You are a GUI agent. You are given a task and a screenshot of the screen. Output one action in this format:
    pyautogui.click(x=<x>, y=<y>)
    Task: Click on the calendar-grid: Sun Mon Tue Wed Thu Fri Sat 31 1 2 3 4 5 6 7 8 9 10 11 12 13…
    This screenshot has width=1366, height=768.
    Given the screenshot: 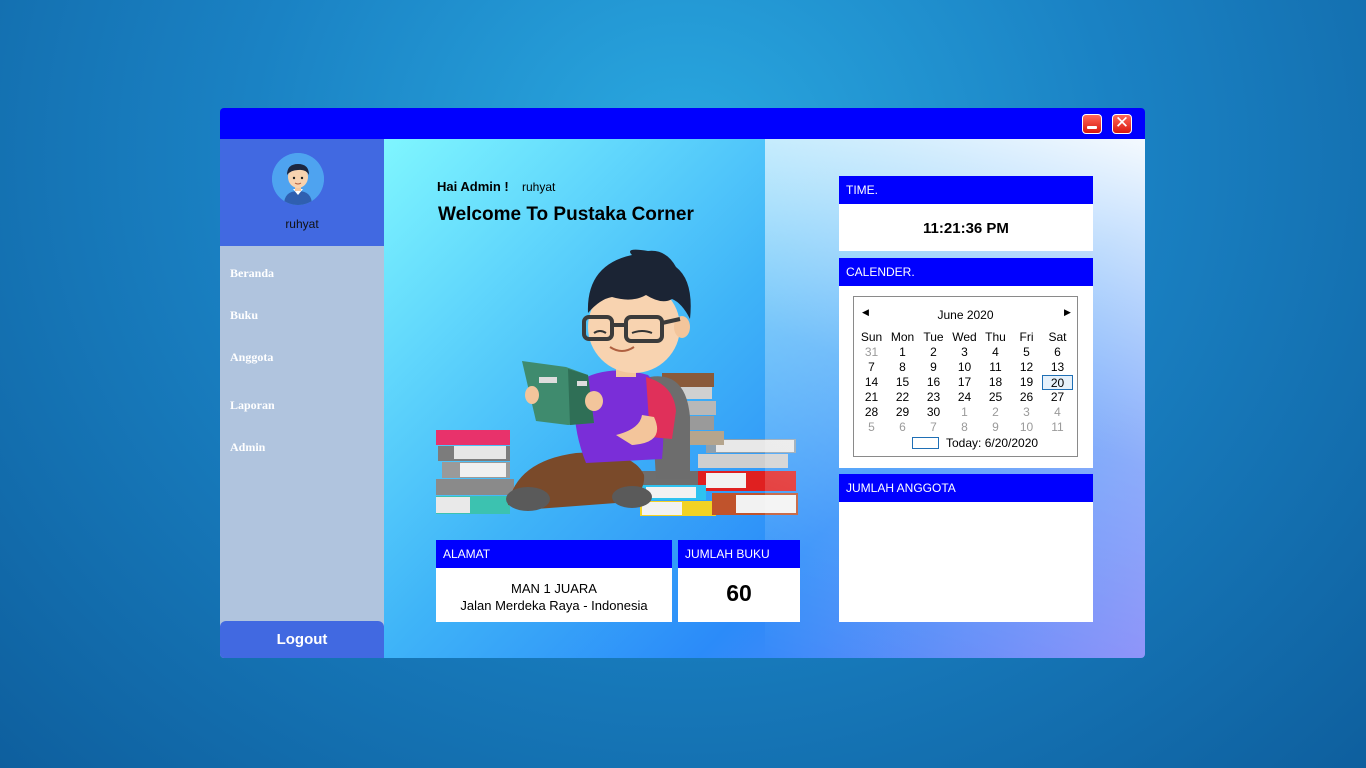 What is the action you would take?
    pyautogui.click(x=965, y=382)
    